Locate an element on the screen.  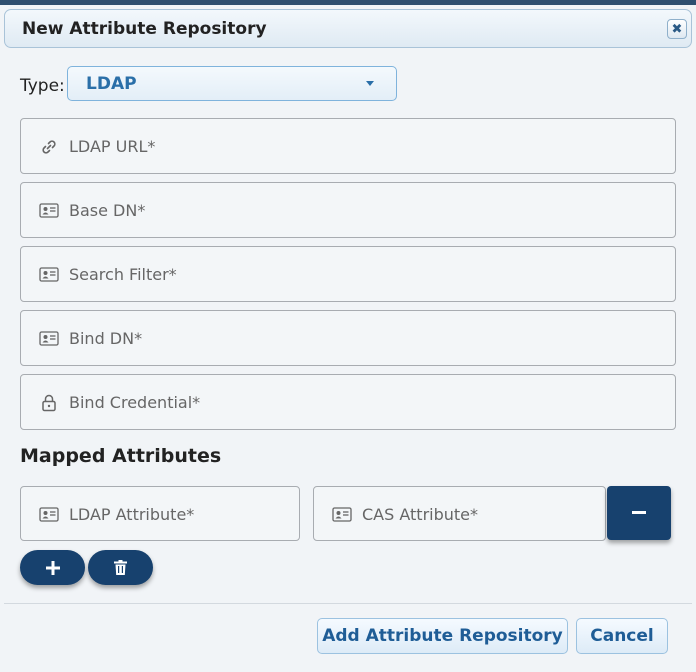
base-dn-placeholder: Base DN* is located at coordinates (107, 210).